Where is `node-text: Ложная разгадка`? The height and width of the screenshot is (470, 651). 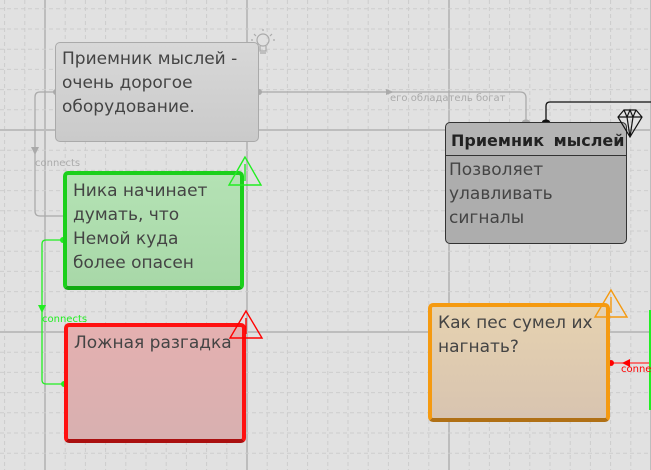 node-text: Ложная разгадка is located at coordinates (153, 343).